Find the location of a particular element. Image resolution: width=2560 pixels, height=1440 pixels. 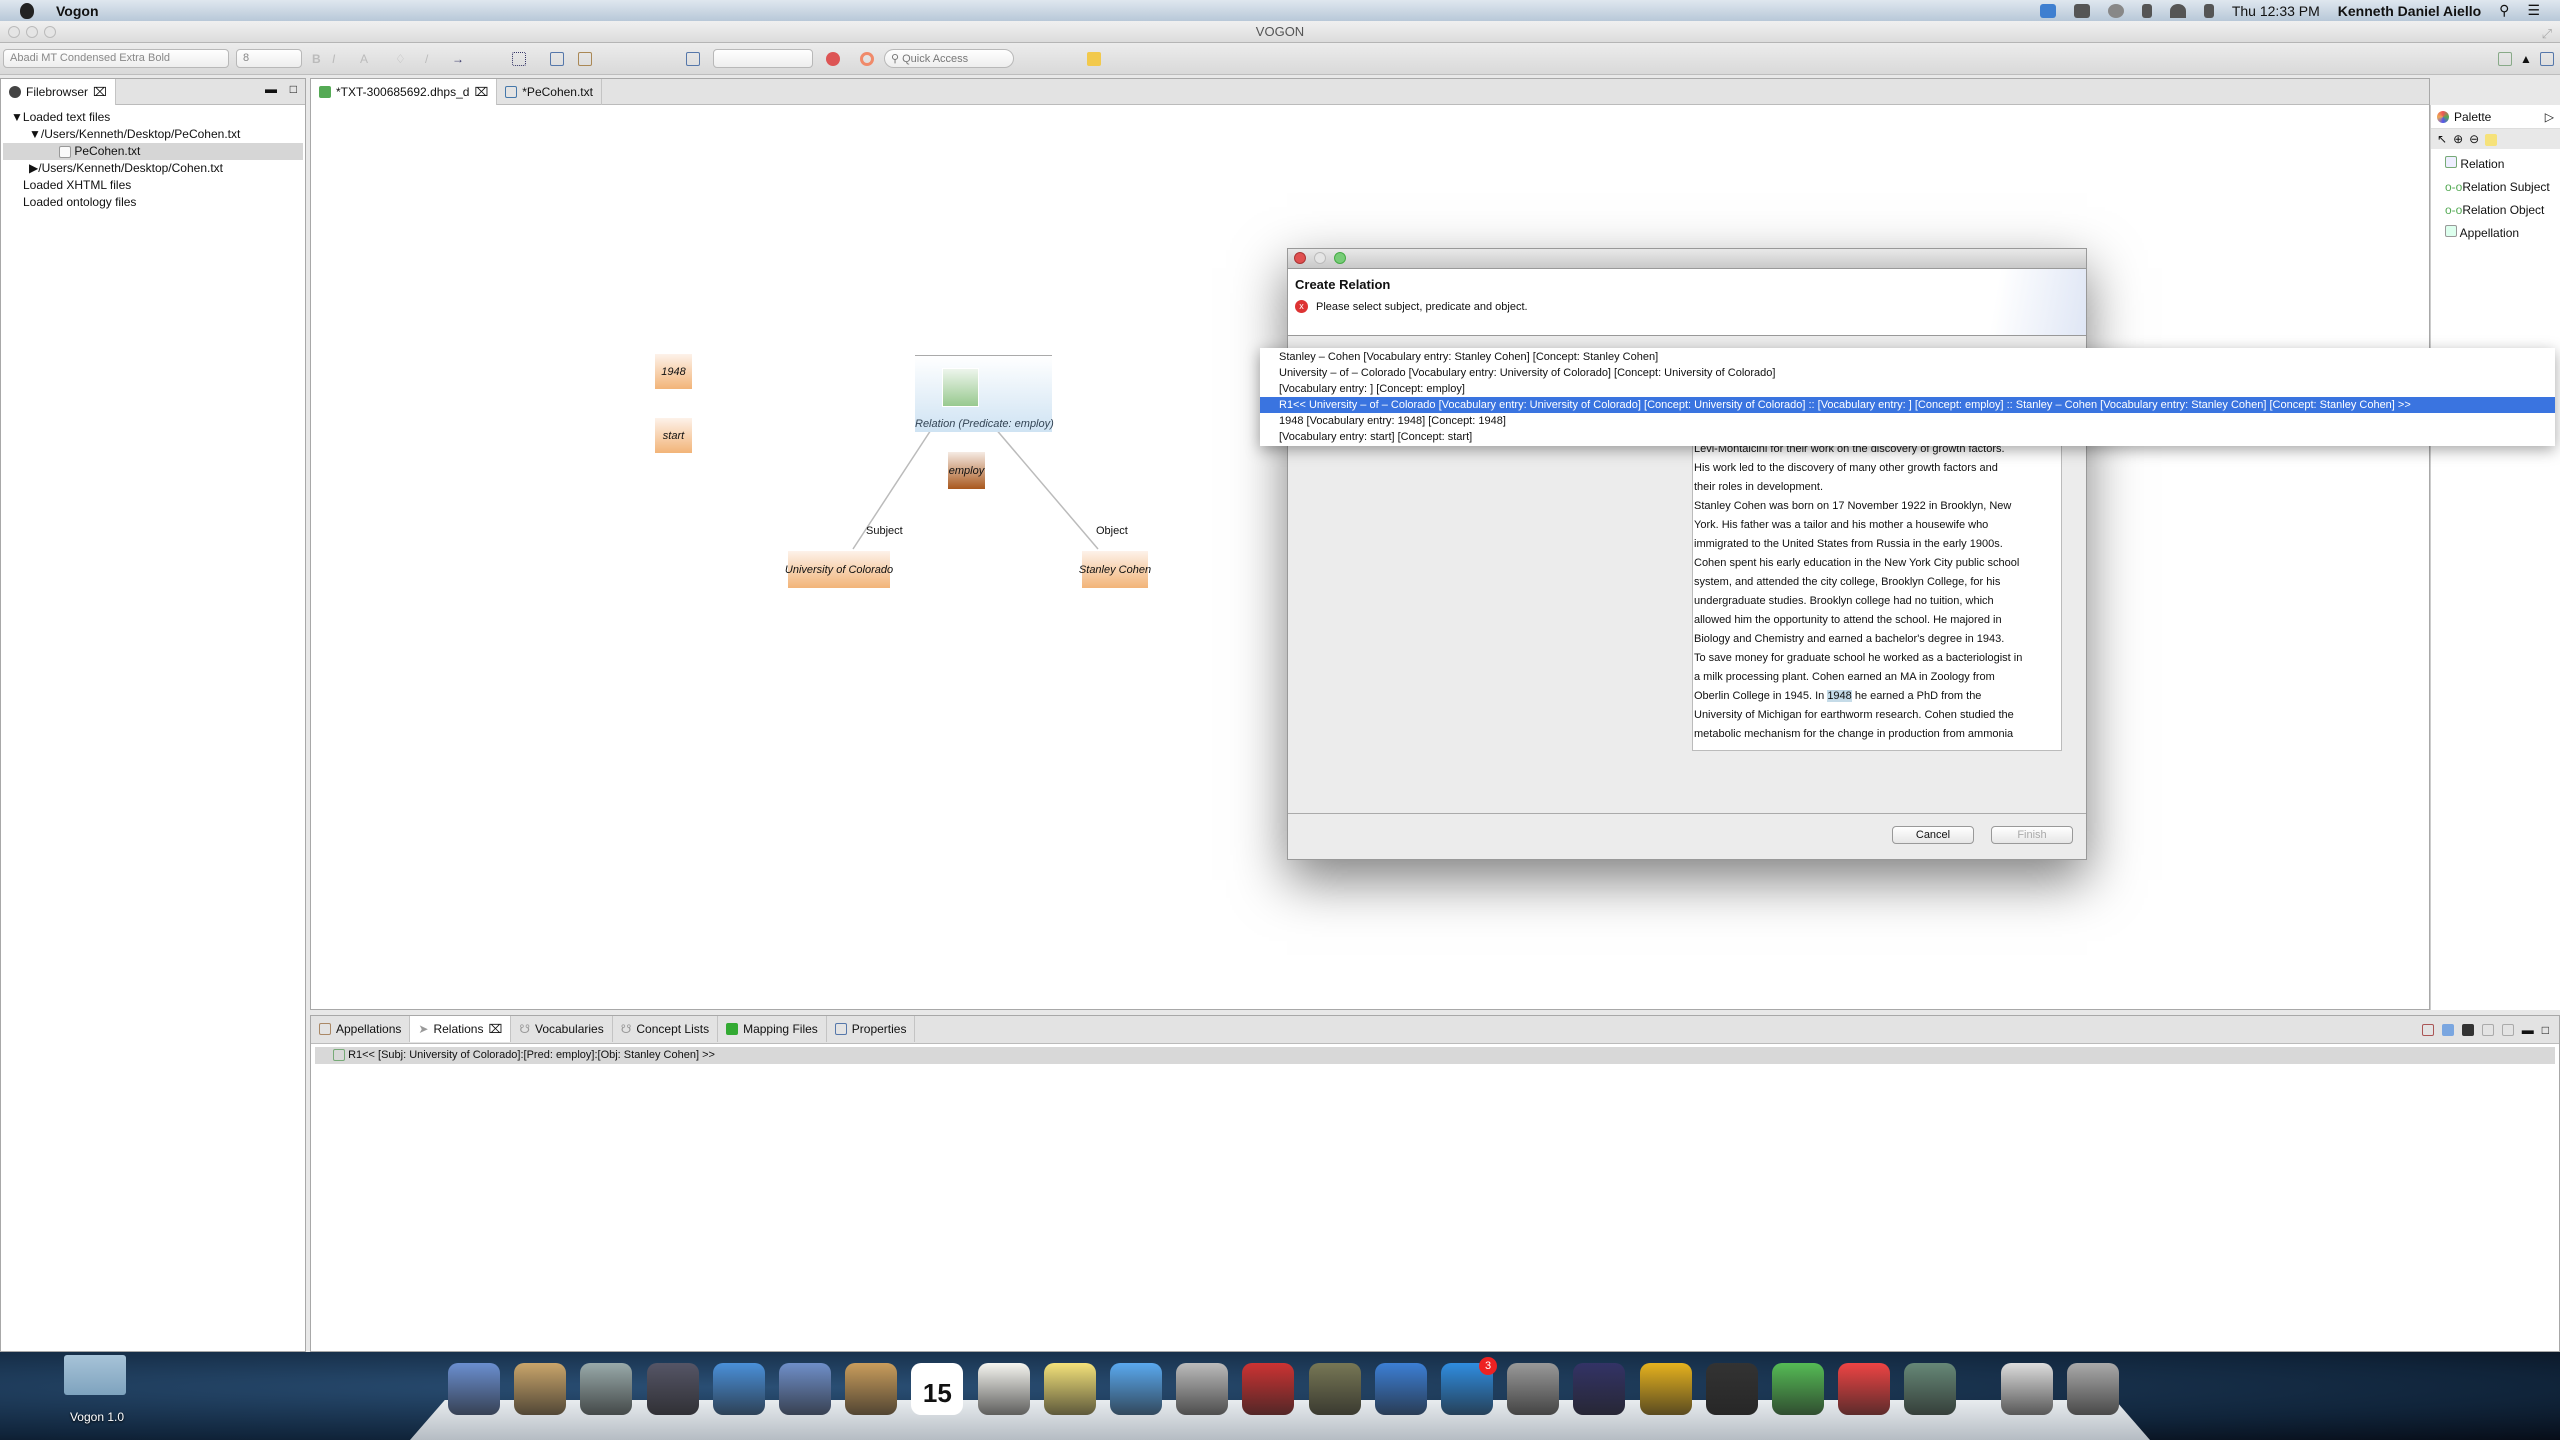

evernote-icon is located at coordinates (2081, 10).